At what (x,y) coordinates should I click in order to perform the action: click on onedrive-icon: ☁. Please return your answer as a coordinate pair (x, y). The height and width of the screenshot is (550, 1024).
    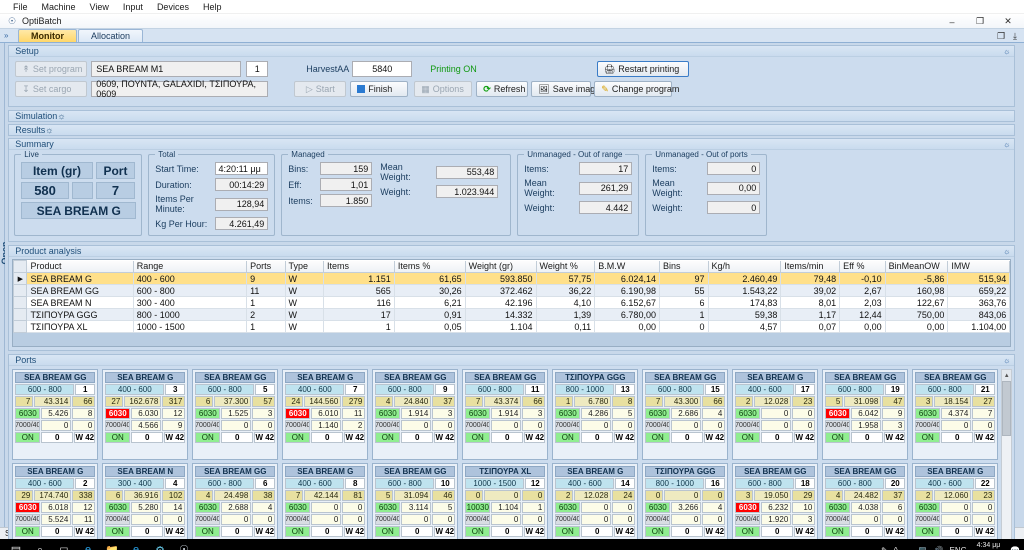
    Looking at the image, I should click on (908, 548).